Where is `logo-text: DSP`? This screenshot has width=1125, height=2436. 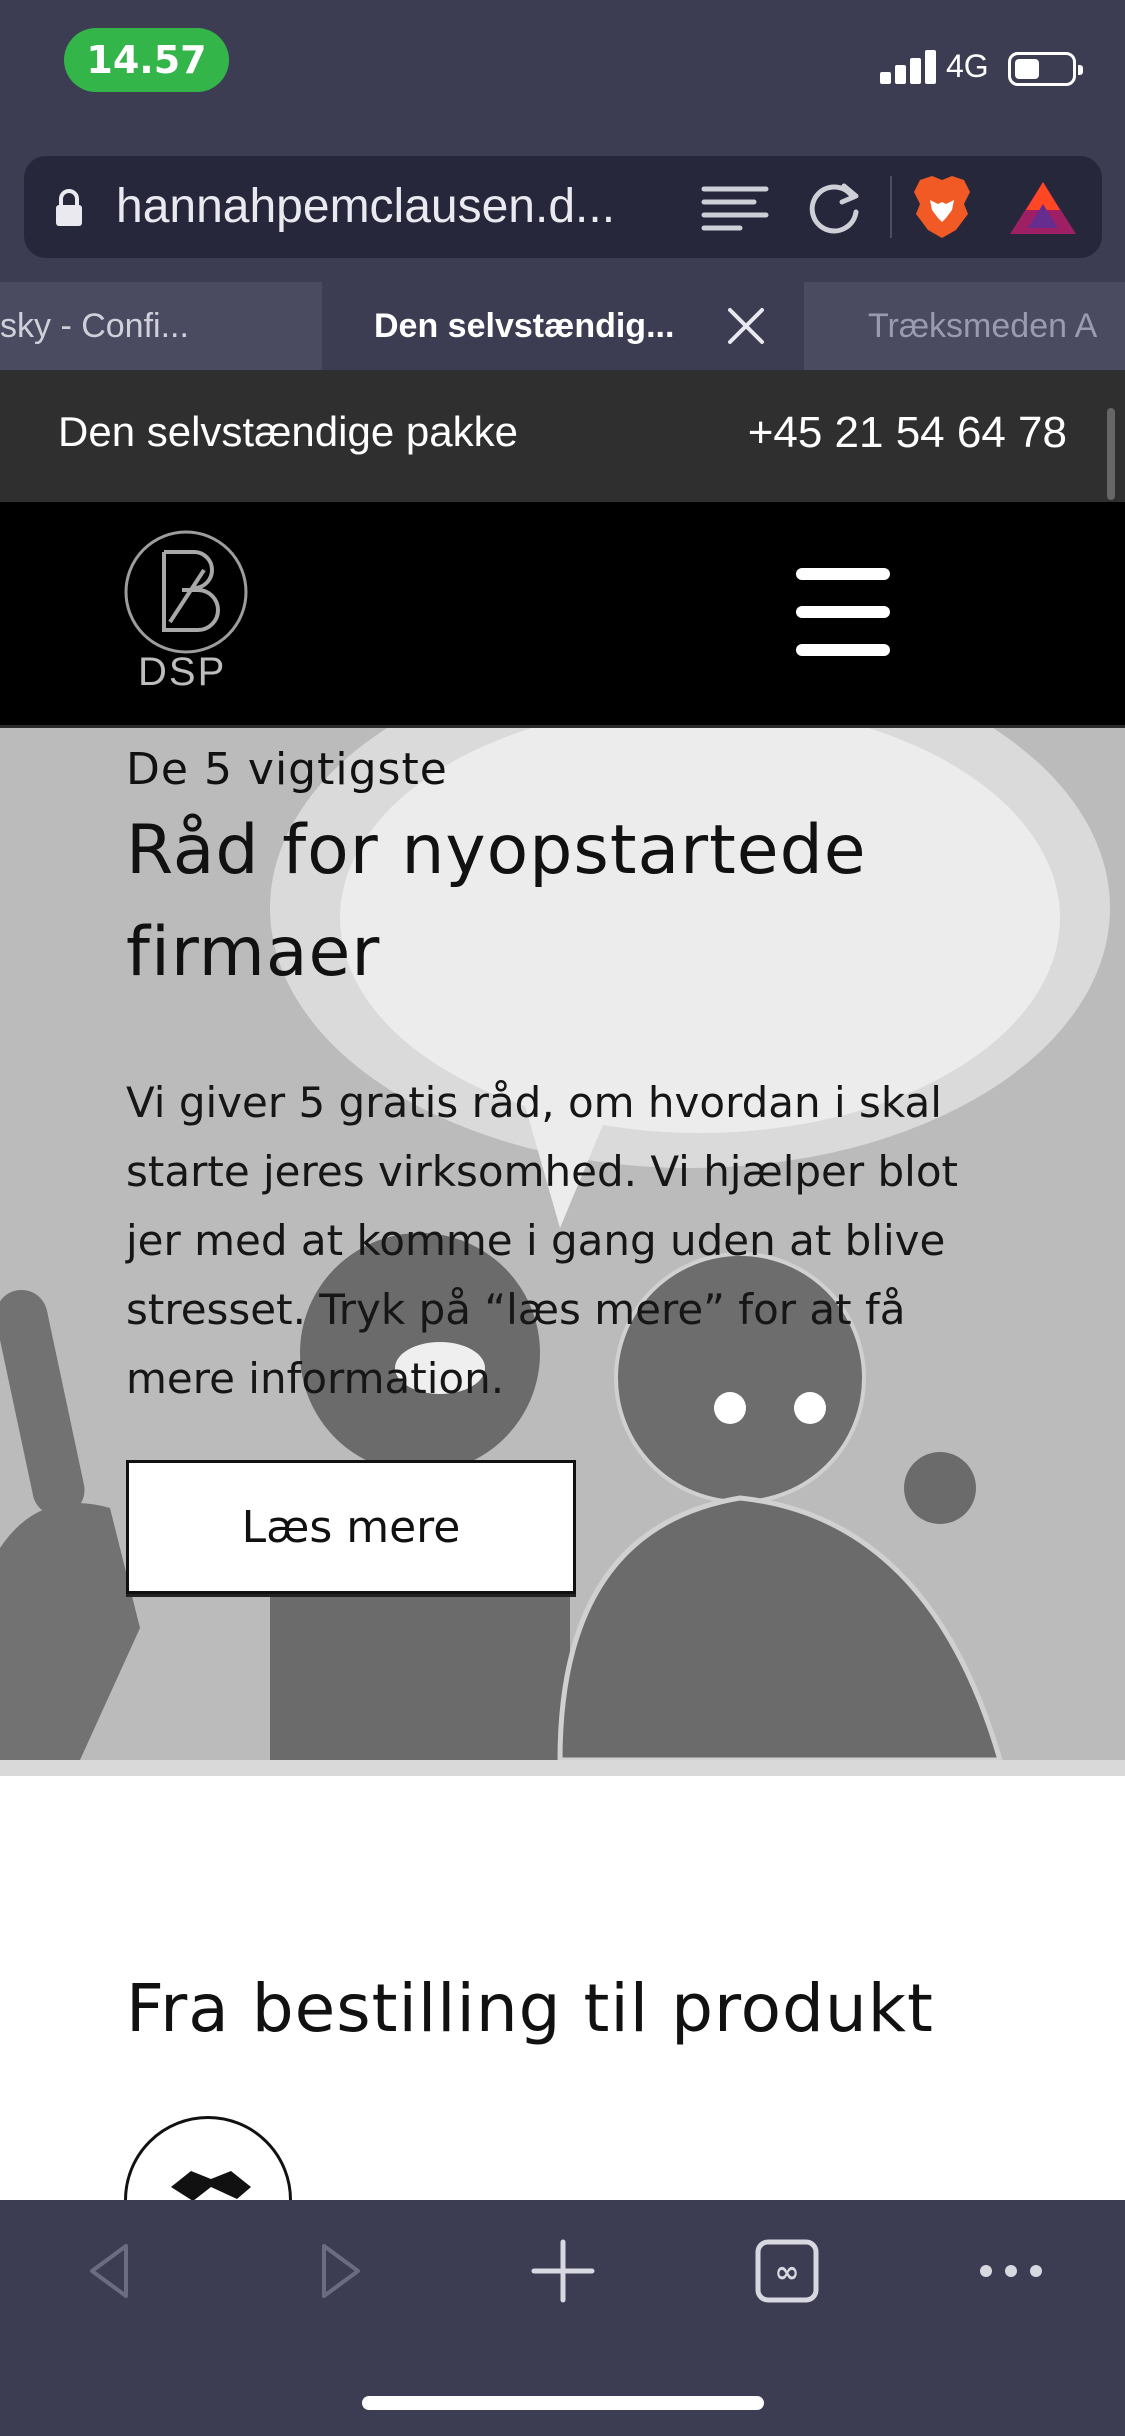 logo-text: DSP is located at coordinates (182, 672).